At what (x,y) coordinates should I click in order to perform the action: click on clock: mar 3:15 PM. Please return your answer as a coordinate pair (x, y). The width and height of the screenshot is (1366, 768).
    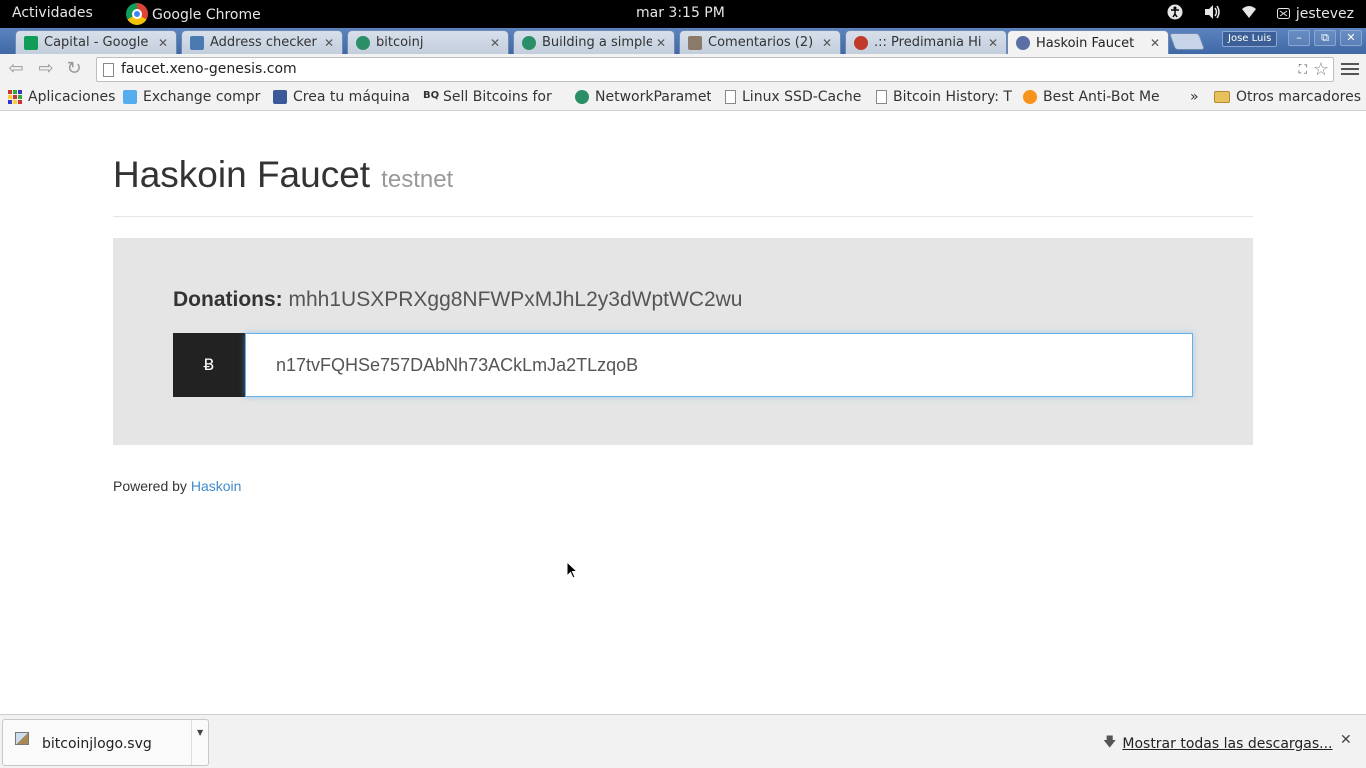
    Looking at the image, I should click on (680, 13).